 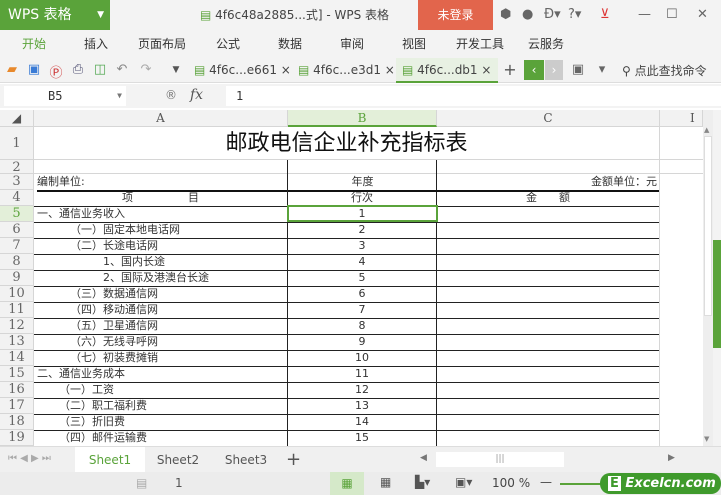 I want to click on item-cell: （一）工资, so click(x=160, y=390).